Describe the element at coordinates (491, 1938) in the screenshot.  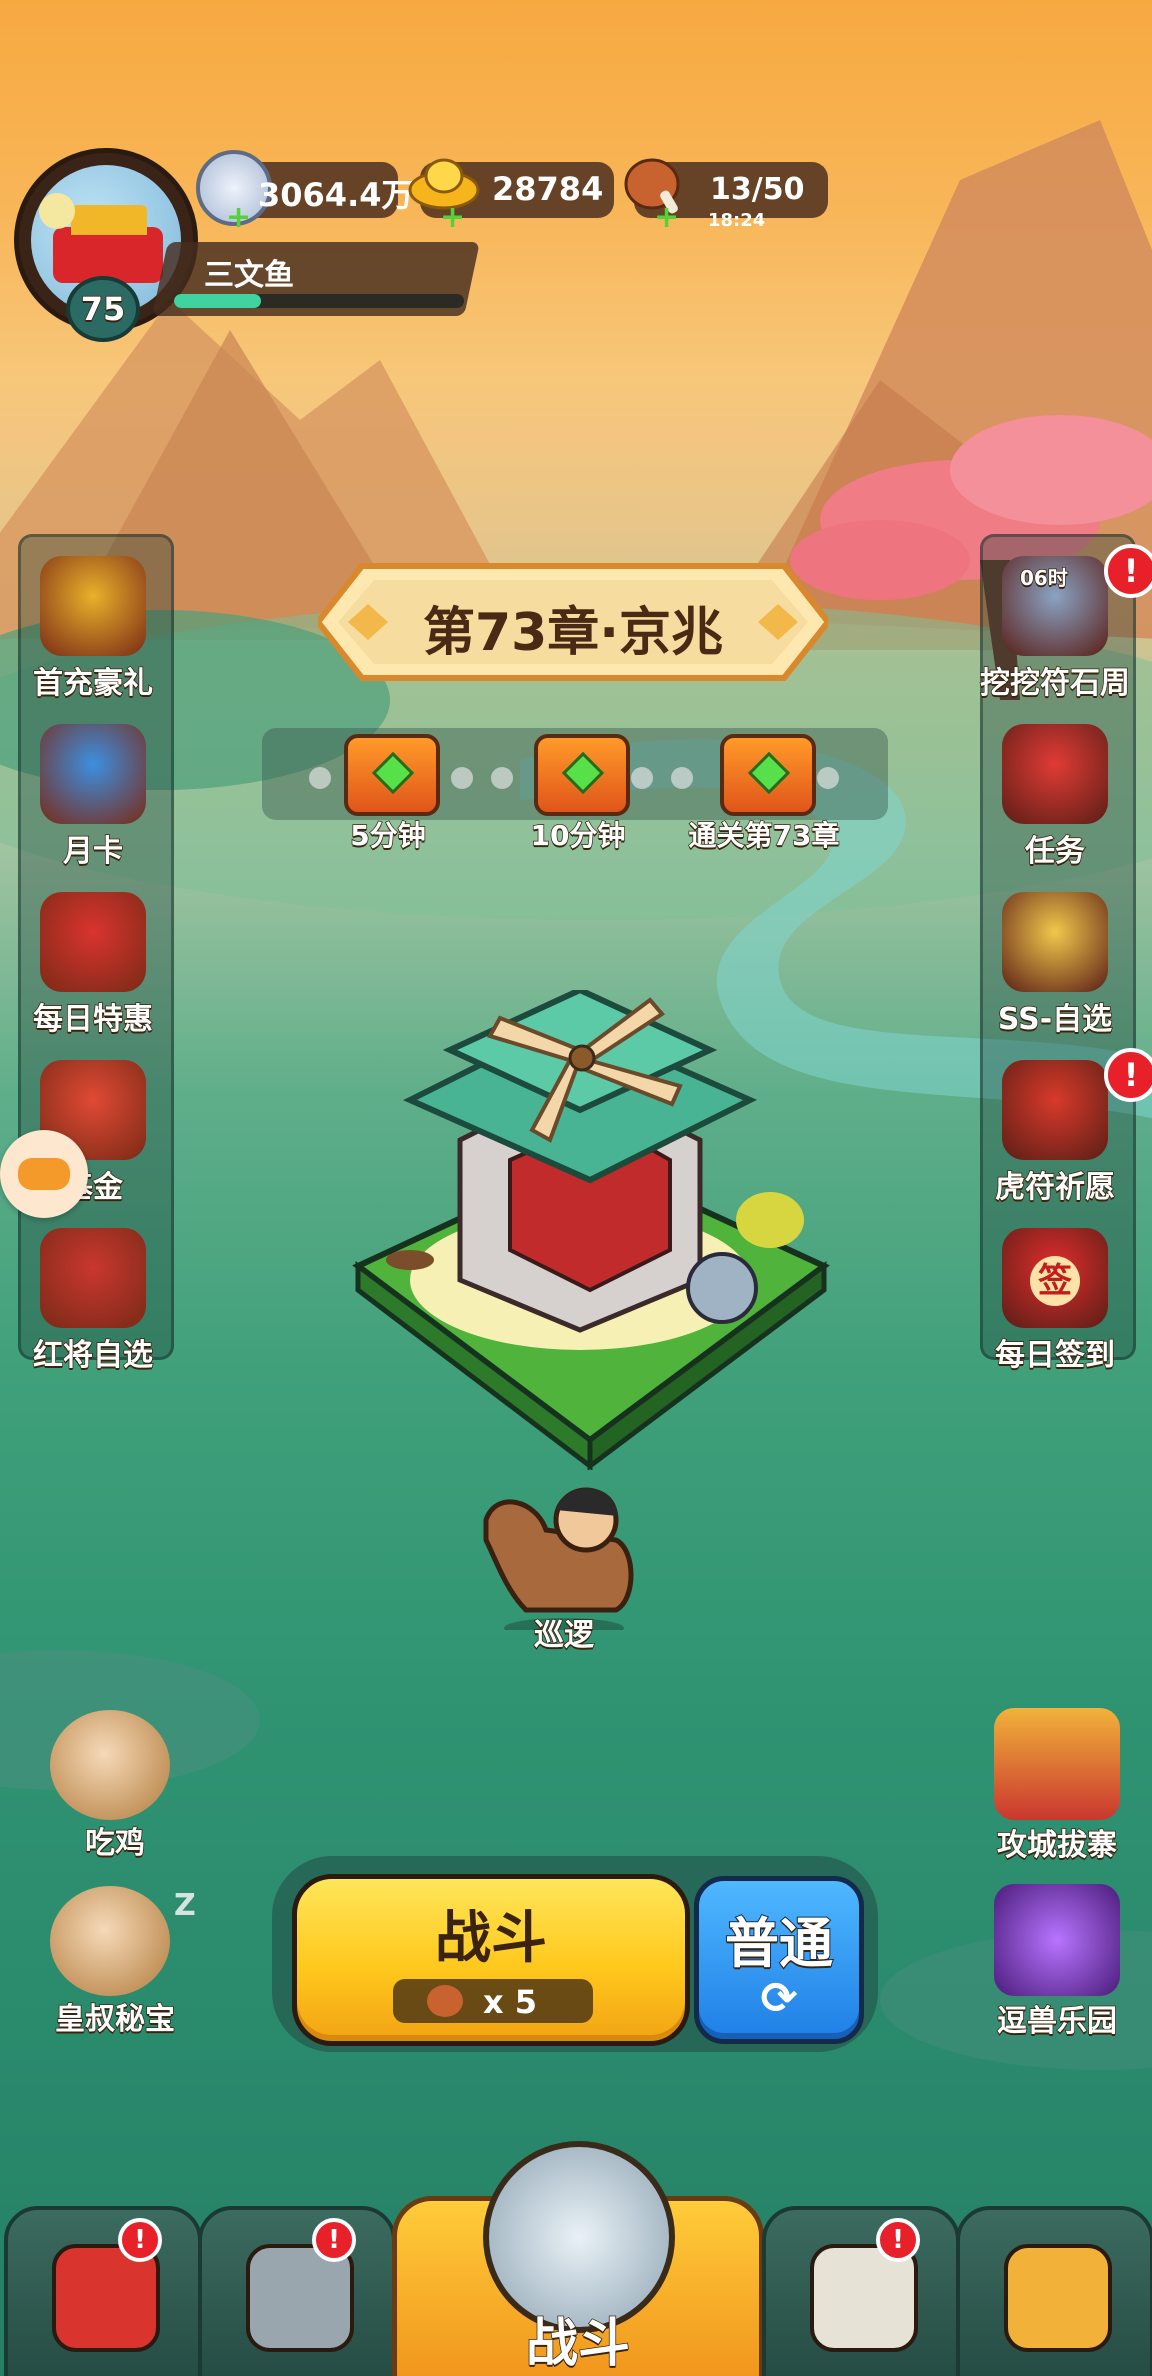
I see `battle-label: 战斗` at that location.